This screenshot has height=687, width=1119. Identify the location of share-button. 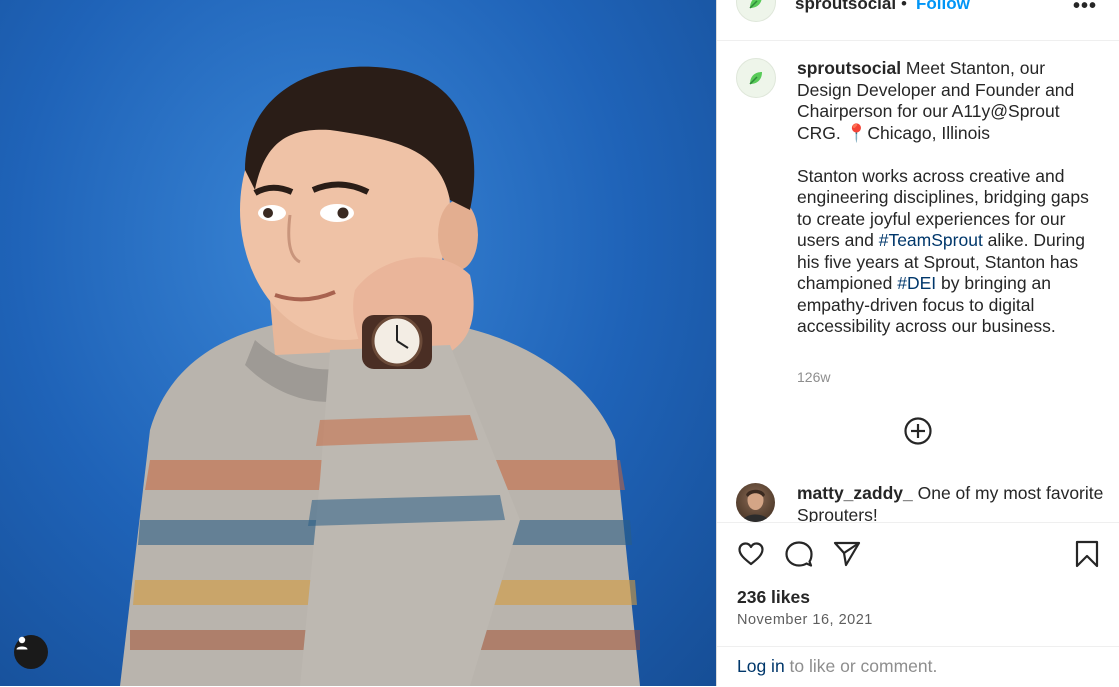
(847, 556).